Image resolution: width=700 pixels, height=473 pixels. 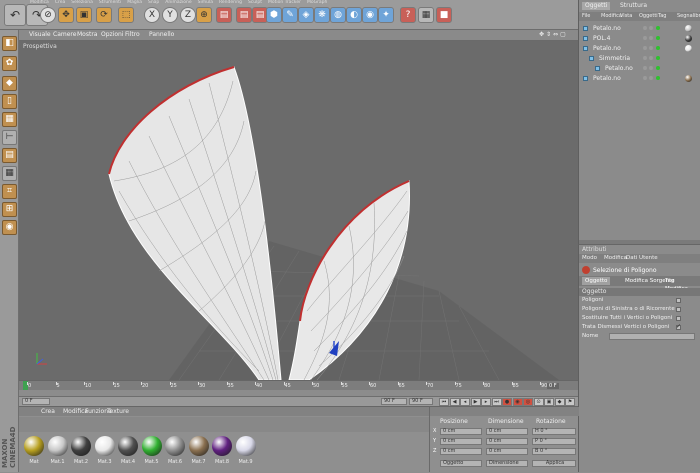 What do you see at coordinates (15, 15) in the screenshot?
I see `undo-icon: ↶` at bounding box center [15, 15].